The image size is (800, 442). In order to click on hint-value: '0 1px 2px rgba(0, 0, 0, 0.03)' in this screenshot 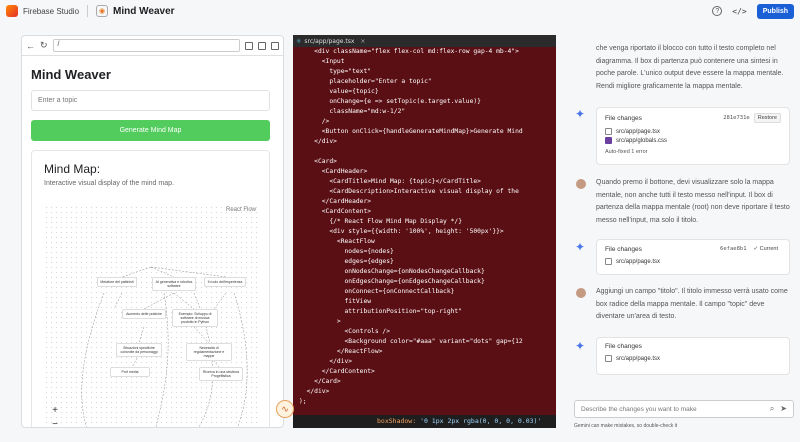, I will do `click(481, 421)`.